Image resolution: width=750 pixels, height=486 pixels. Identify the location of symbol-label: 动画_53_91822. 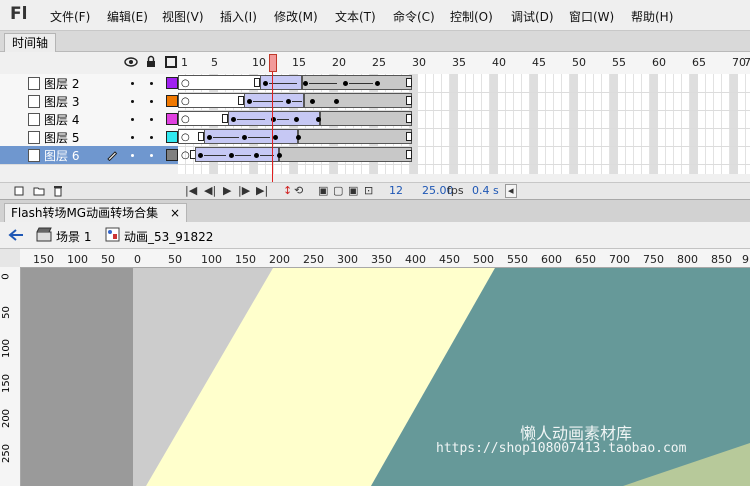
(168, 236).